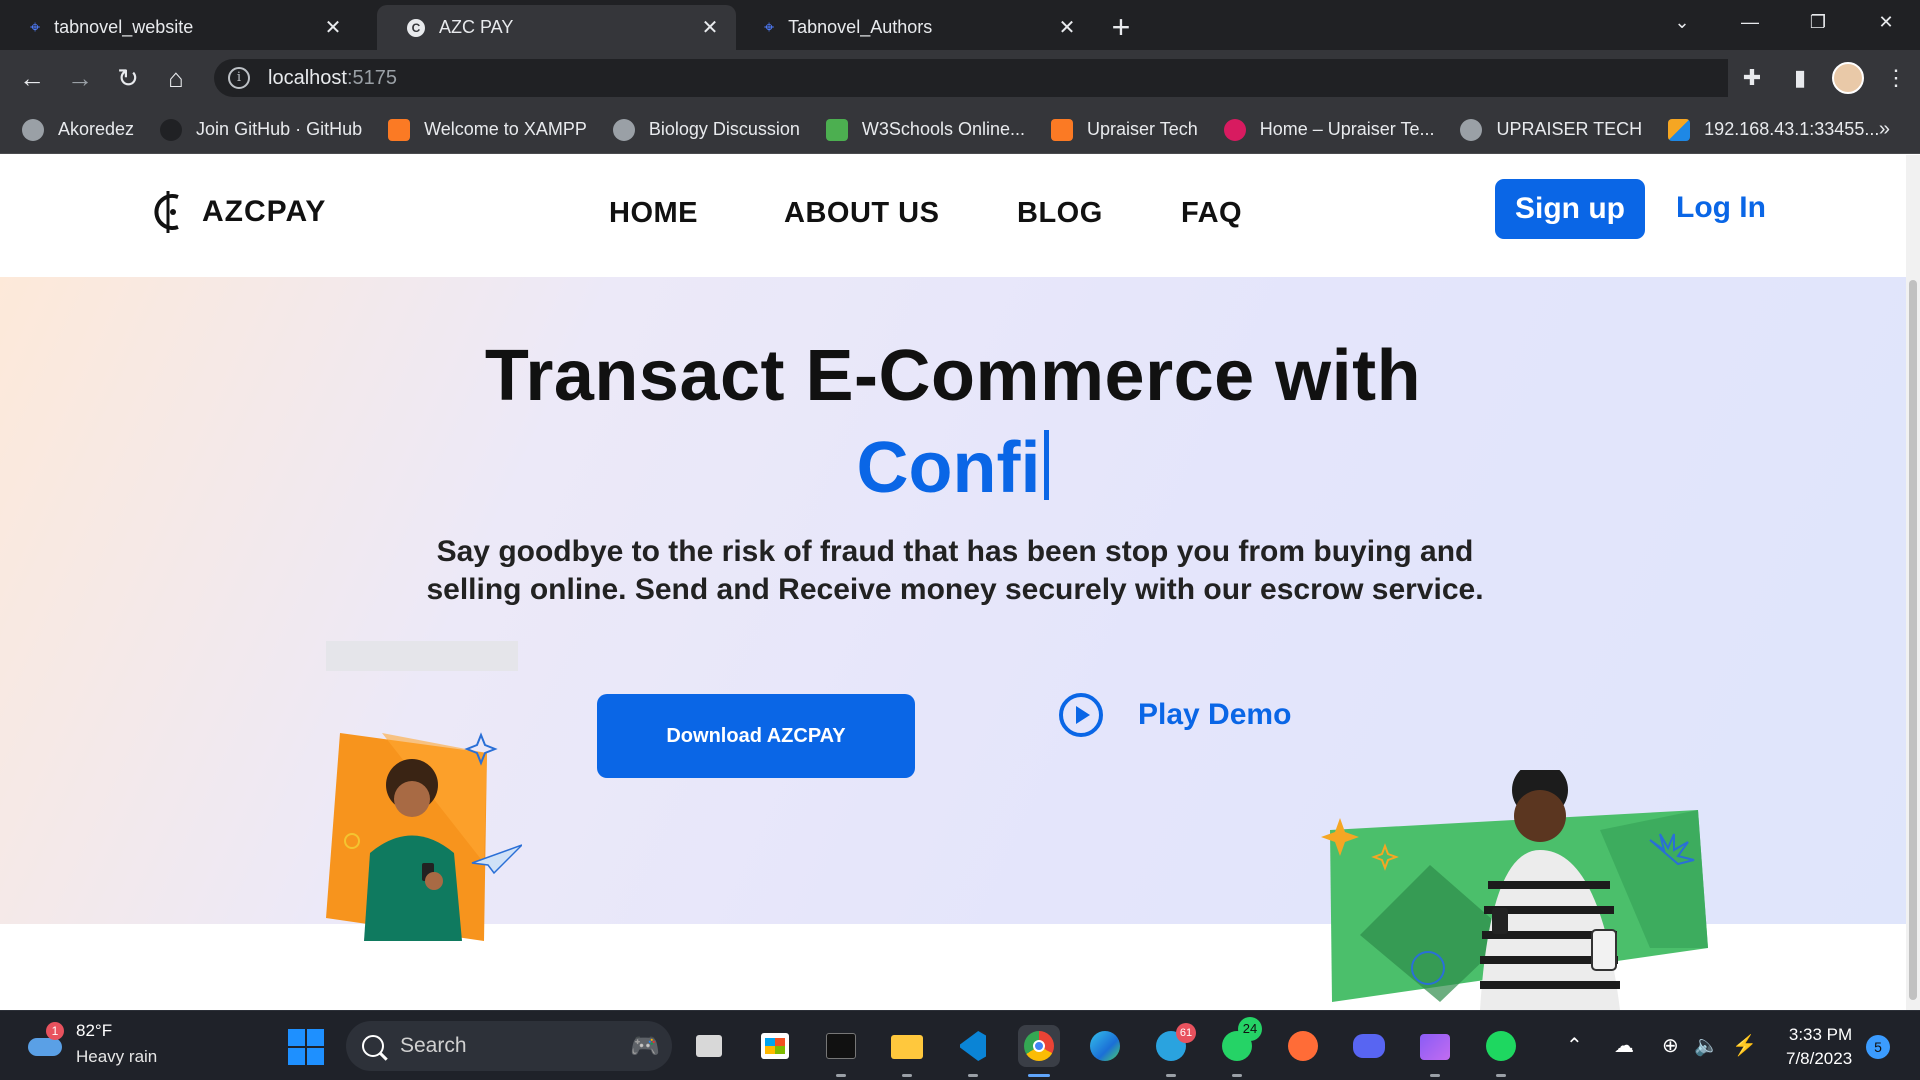 The image size is (1920, 1080). I want to click on weather-temperature: 82°F, so click(94, 1030).